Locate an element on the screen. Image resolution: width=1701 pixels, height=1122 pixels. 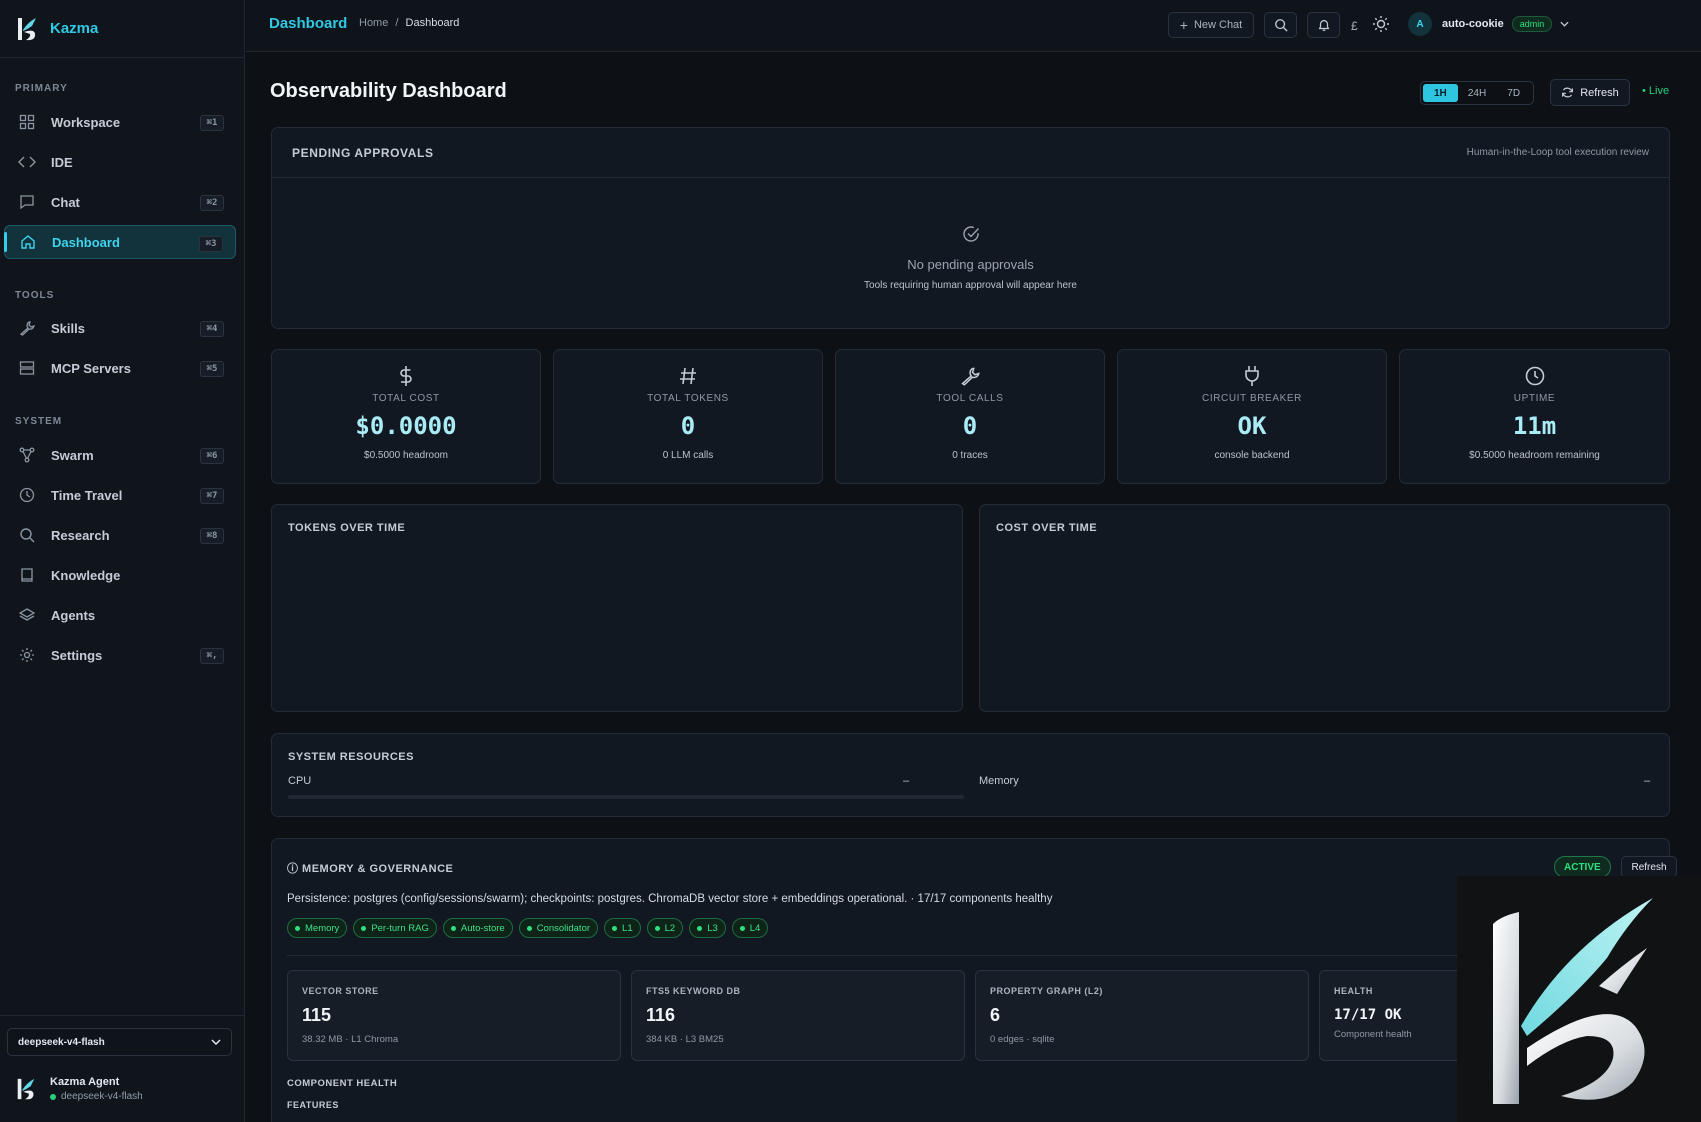
chip-auto-store: Auto-store is located at coordinates (477, 928).